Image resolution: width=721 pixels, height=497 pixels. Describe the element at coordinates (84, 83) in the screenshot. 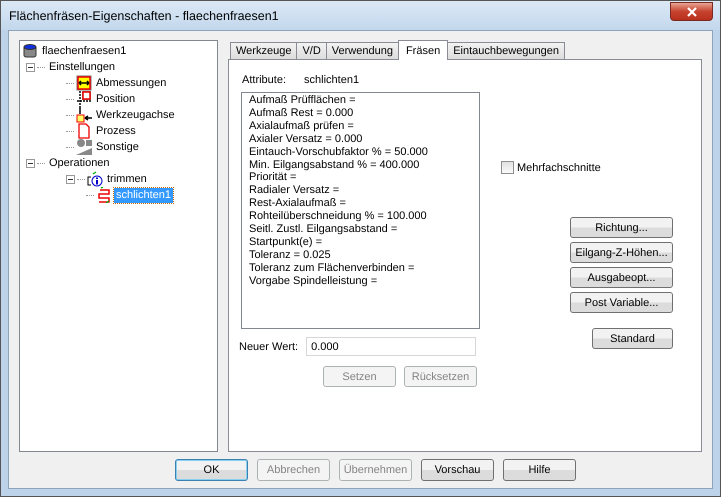

I see `dimension-icon` at that location.